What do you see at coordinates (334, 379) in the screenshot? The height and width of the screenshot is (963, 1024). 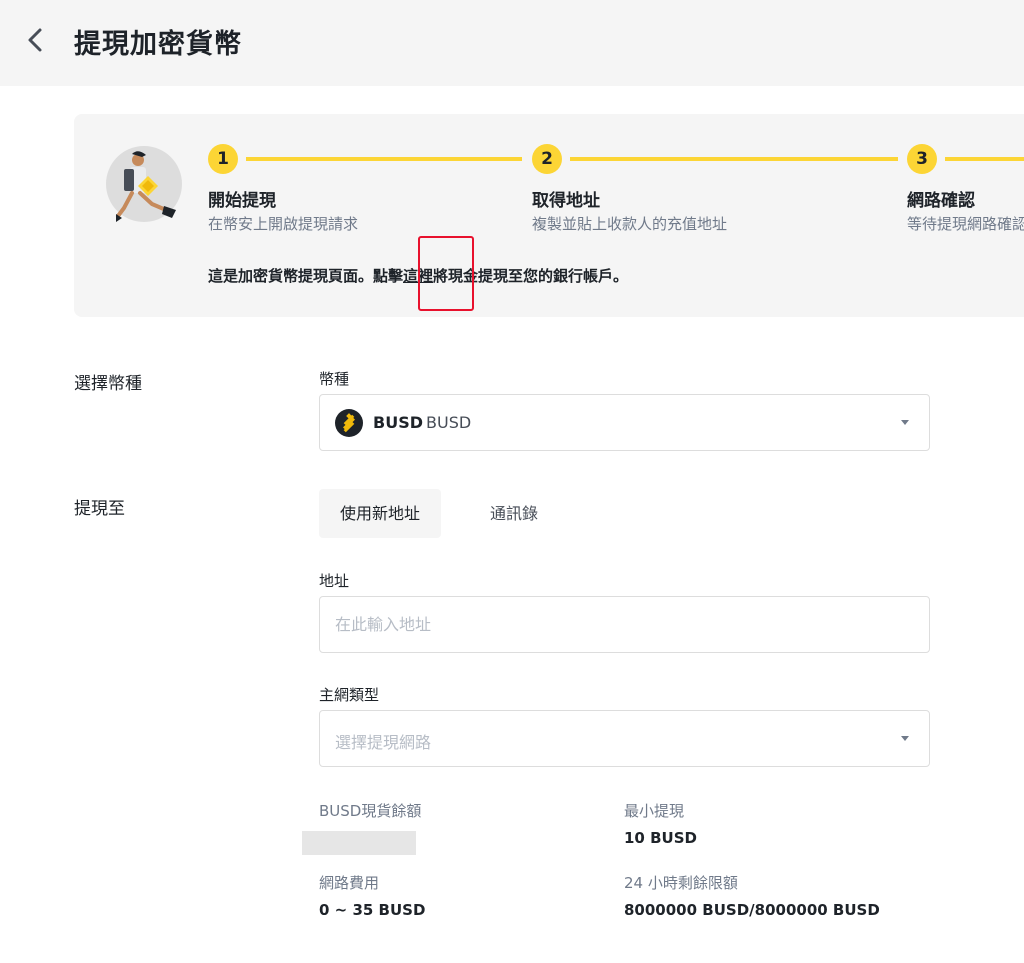 I see `coin-field-label: 幣種` at bounding box center [334, 379].